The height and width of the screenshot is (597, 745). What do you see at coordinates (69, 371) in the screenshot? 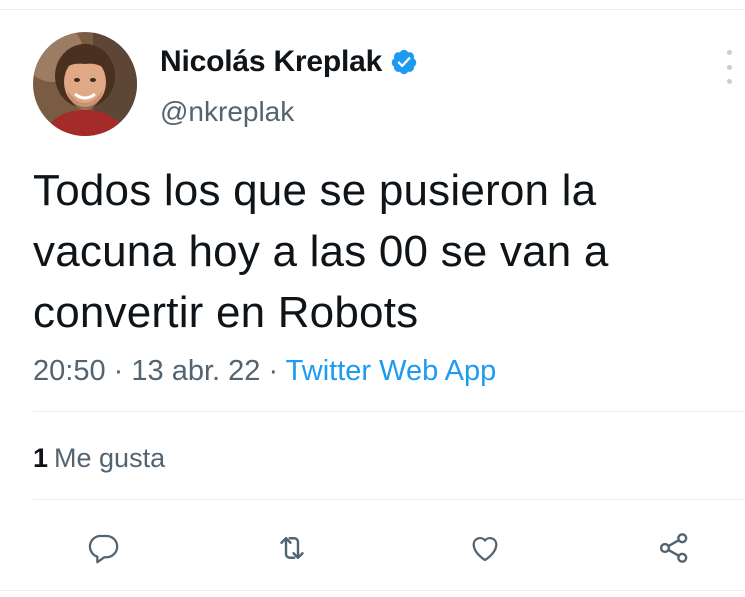
I see `tweet-time: 20:50` at bounding box center [69, 371].